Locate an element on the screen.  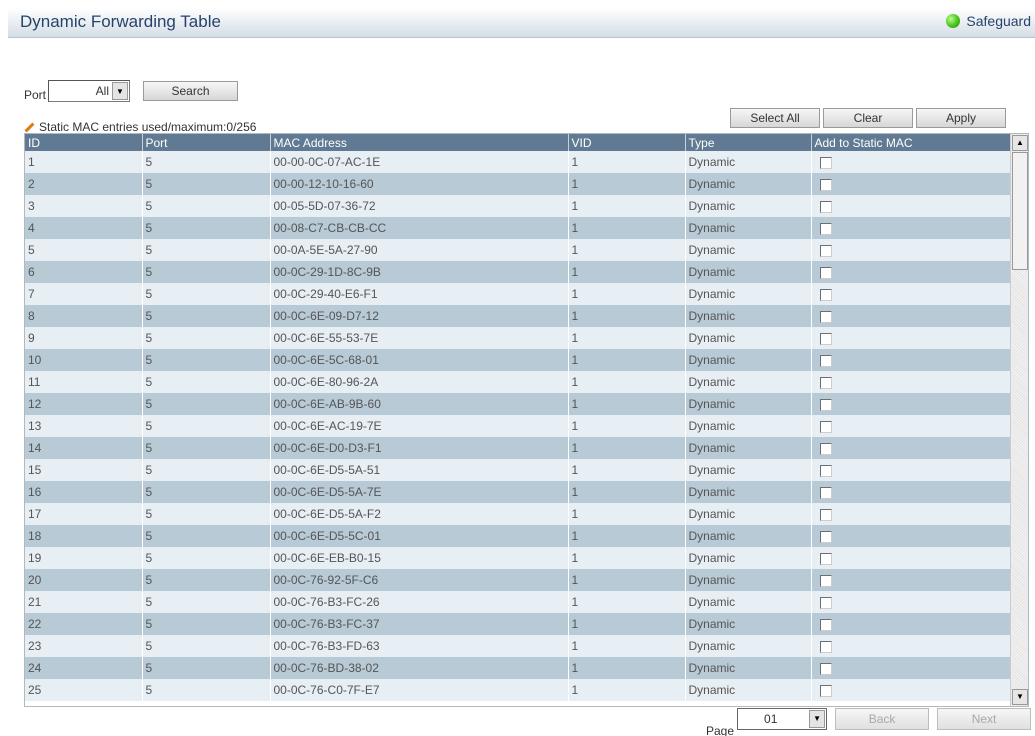
table-row: 2 5 00-00-12-10-16-60 1 Dynamic is located at coordinates (518, 184).